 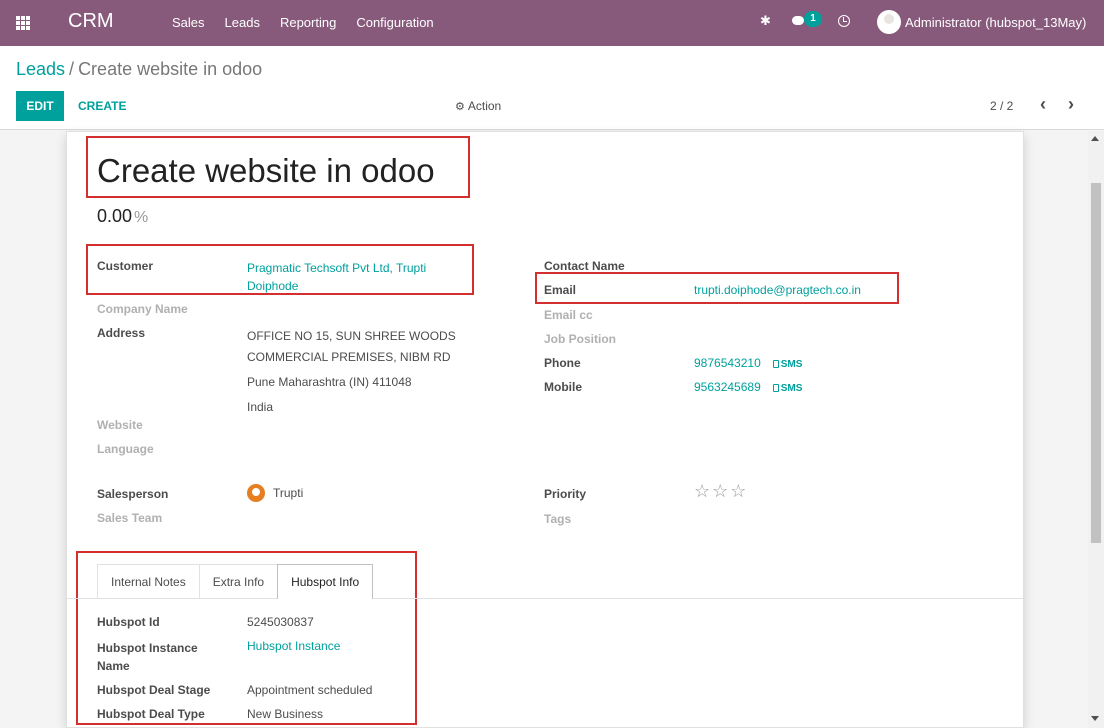 What do you see at coordinates (120, 425) in the screenshot?
I see `website-label: Website` at bounding box center [120, 425].